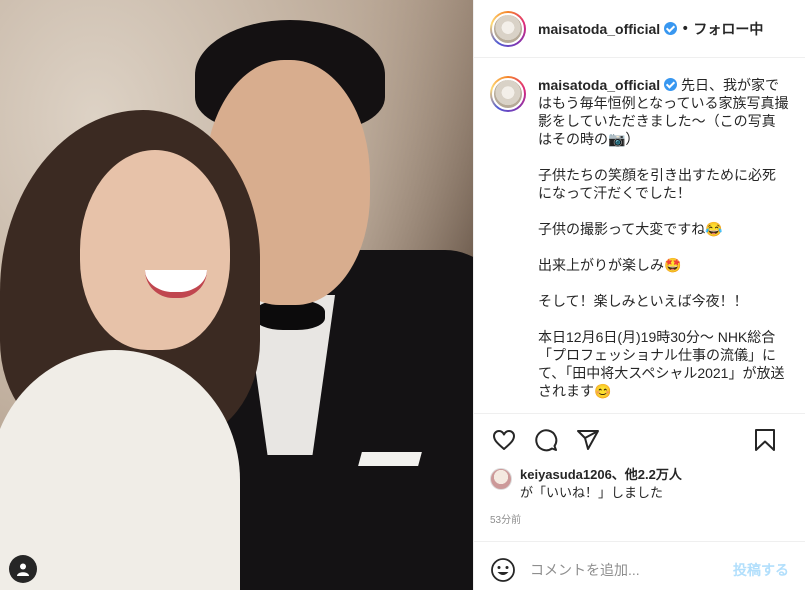  What do you see at coordinates (599, 85) in the screenshot?
I see `caption-username: maisatoda_official` at bounding box center [599, 85].